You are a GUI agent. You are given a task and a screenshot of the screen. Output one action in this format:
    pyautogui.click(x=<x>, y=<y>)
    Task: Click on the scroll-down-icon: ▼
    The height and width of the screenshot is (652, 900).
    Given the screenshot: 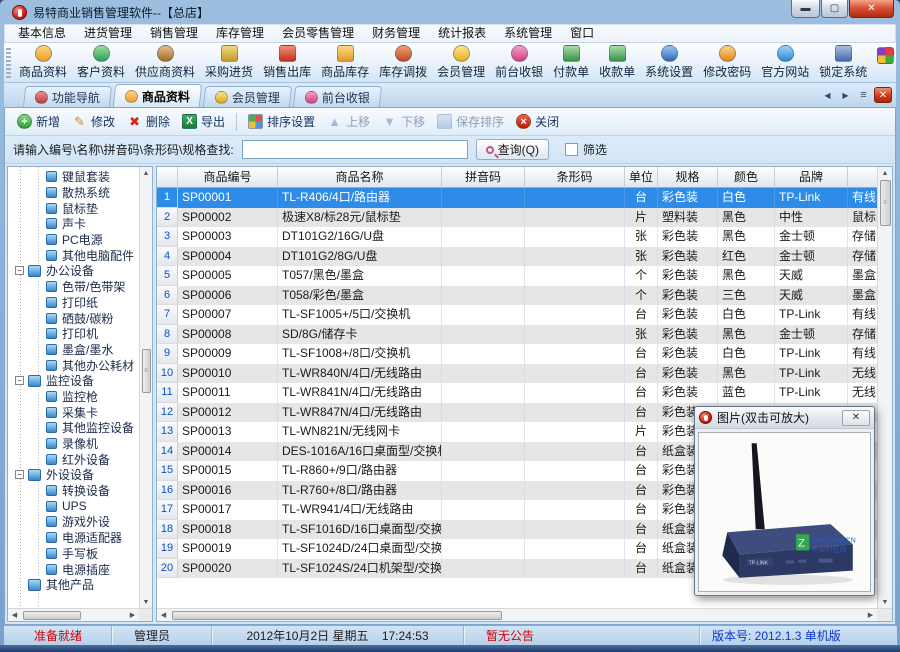 What is the action you would take?
    pyautogui.click(x=885, y=602)
    